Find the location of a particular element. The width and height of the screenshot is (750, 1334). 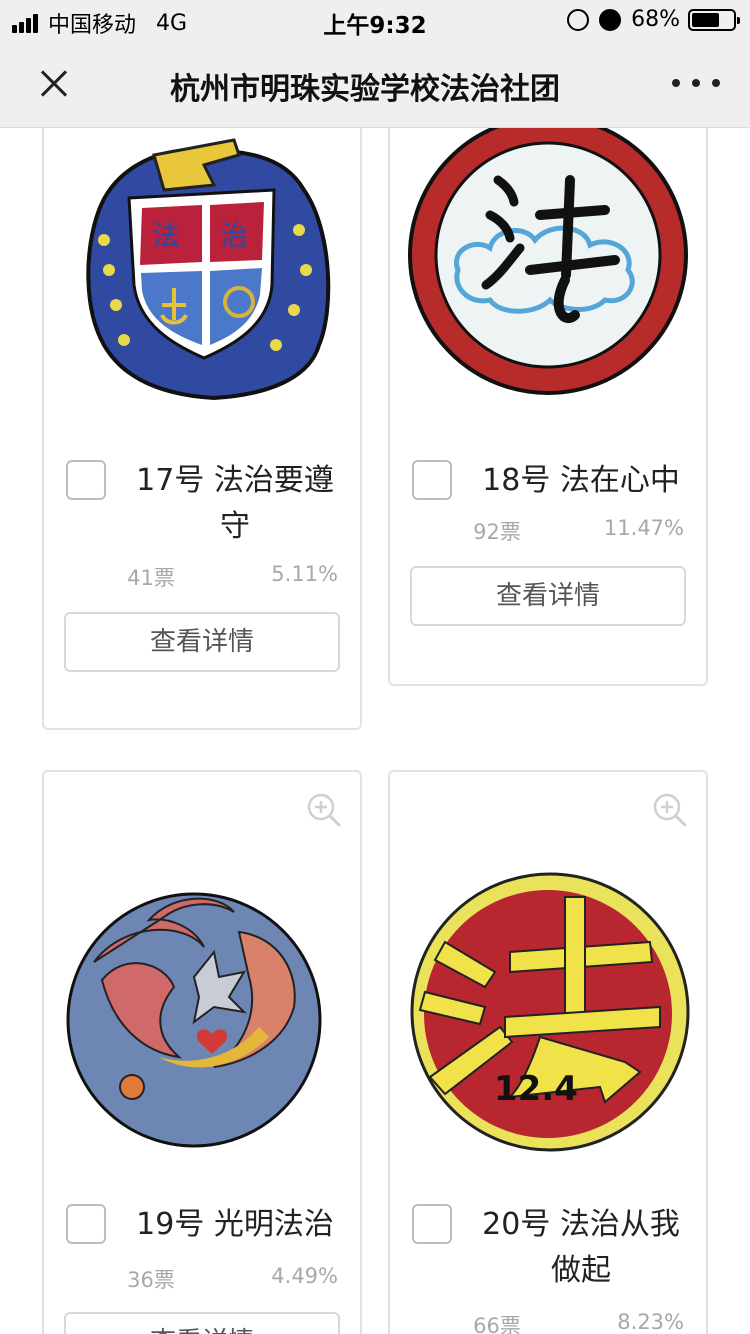

status-bar: 中国移动 4G 上午9:32 68% is located at coordinates (375, 20).